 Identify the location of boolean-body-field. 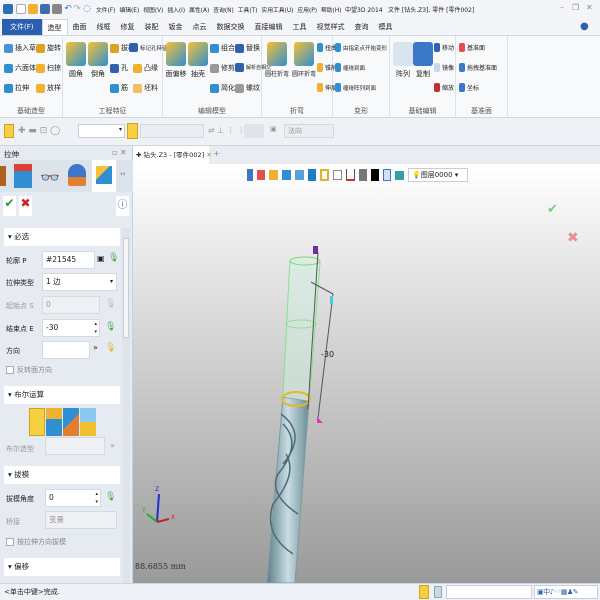
(75, 446).